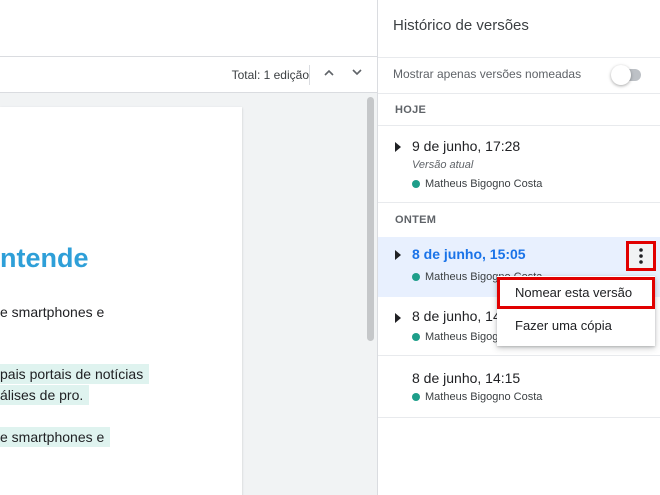 Image resolution: width=660 pixels, height=495 pixels. Describe the element at coordinates (621, 75) in the screenshot. I see `toggle-knob` at that location.